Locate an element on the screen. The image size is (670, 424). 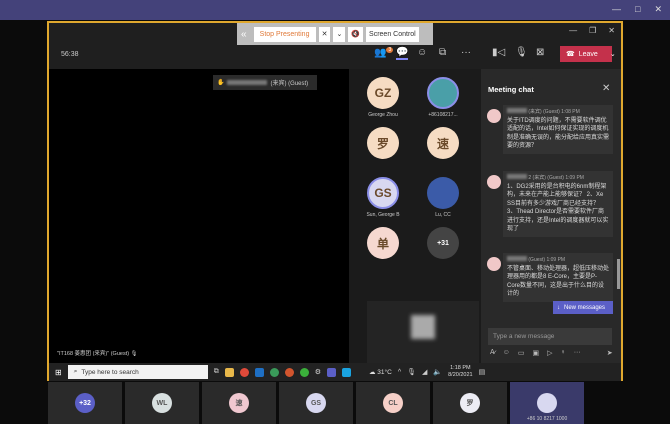
meeting-timer: 56:38 is located at coordinates (70, 54).